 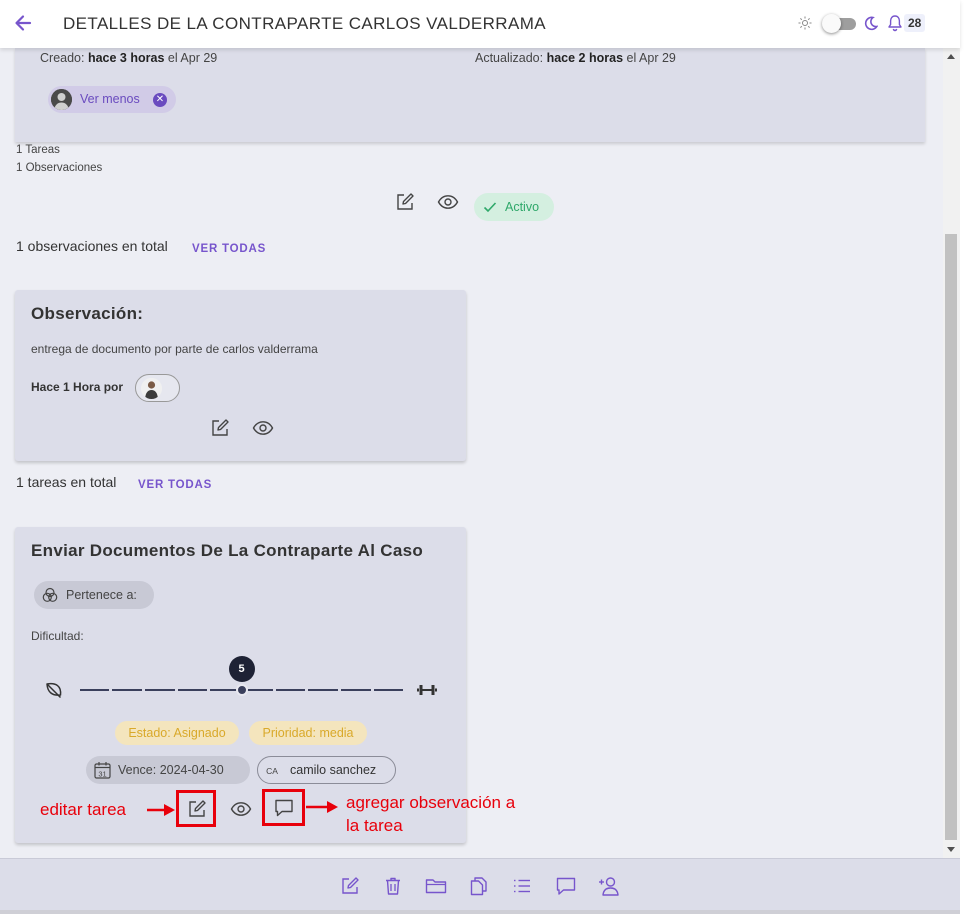 I want to click on prioridad-label: Prioridad: media, so click(x=308, y=733).